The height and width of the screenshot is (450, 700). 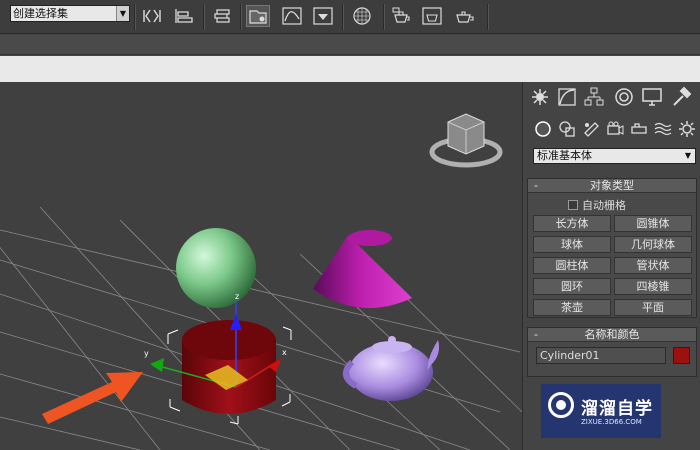 I want to click on teapot-object, so click(x=391, y=368).